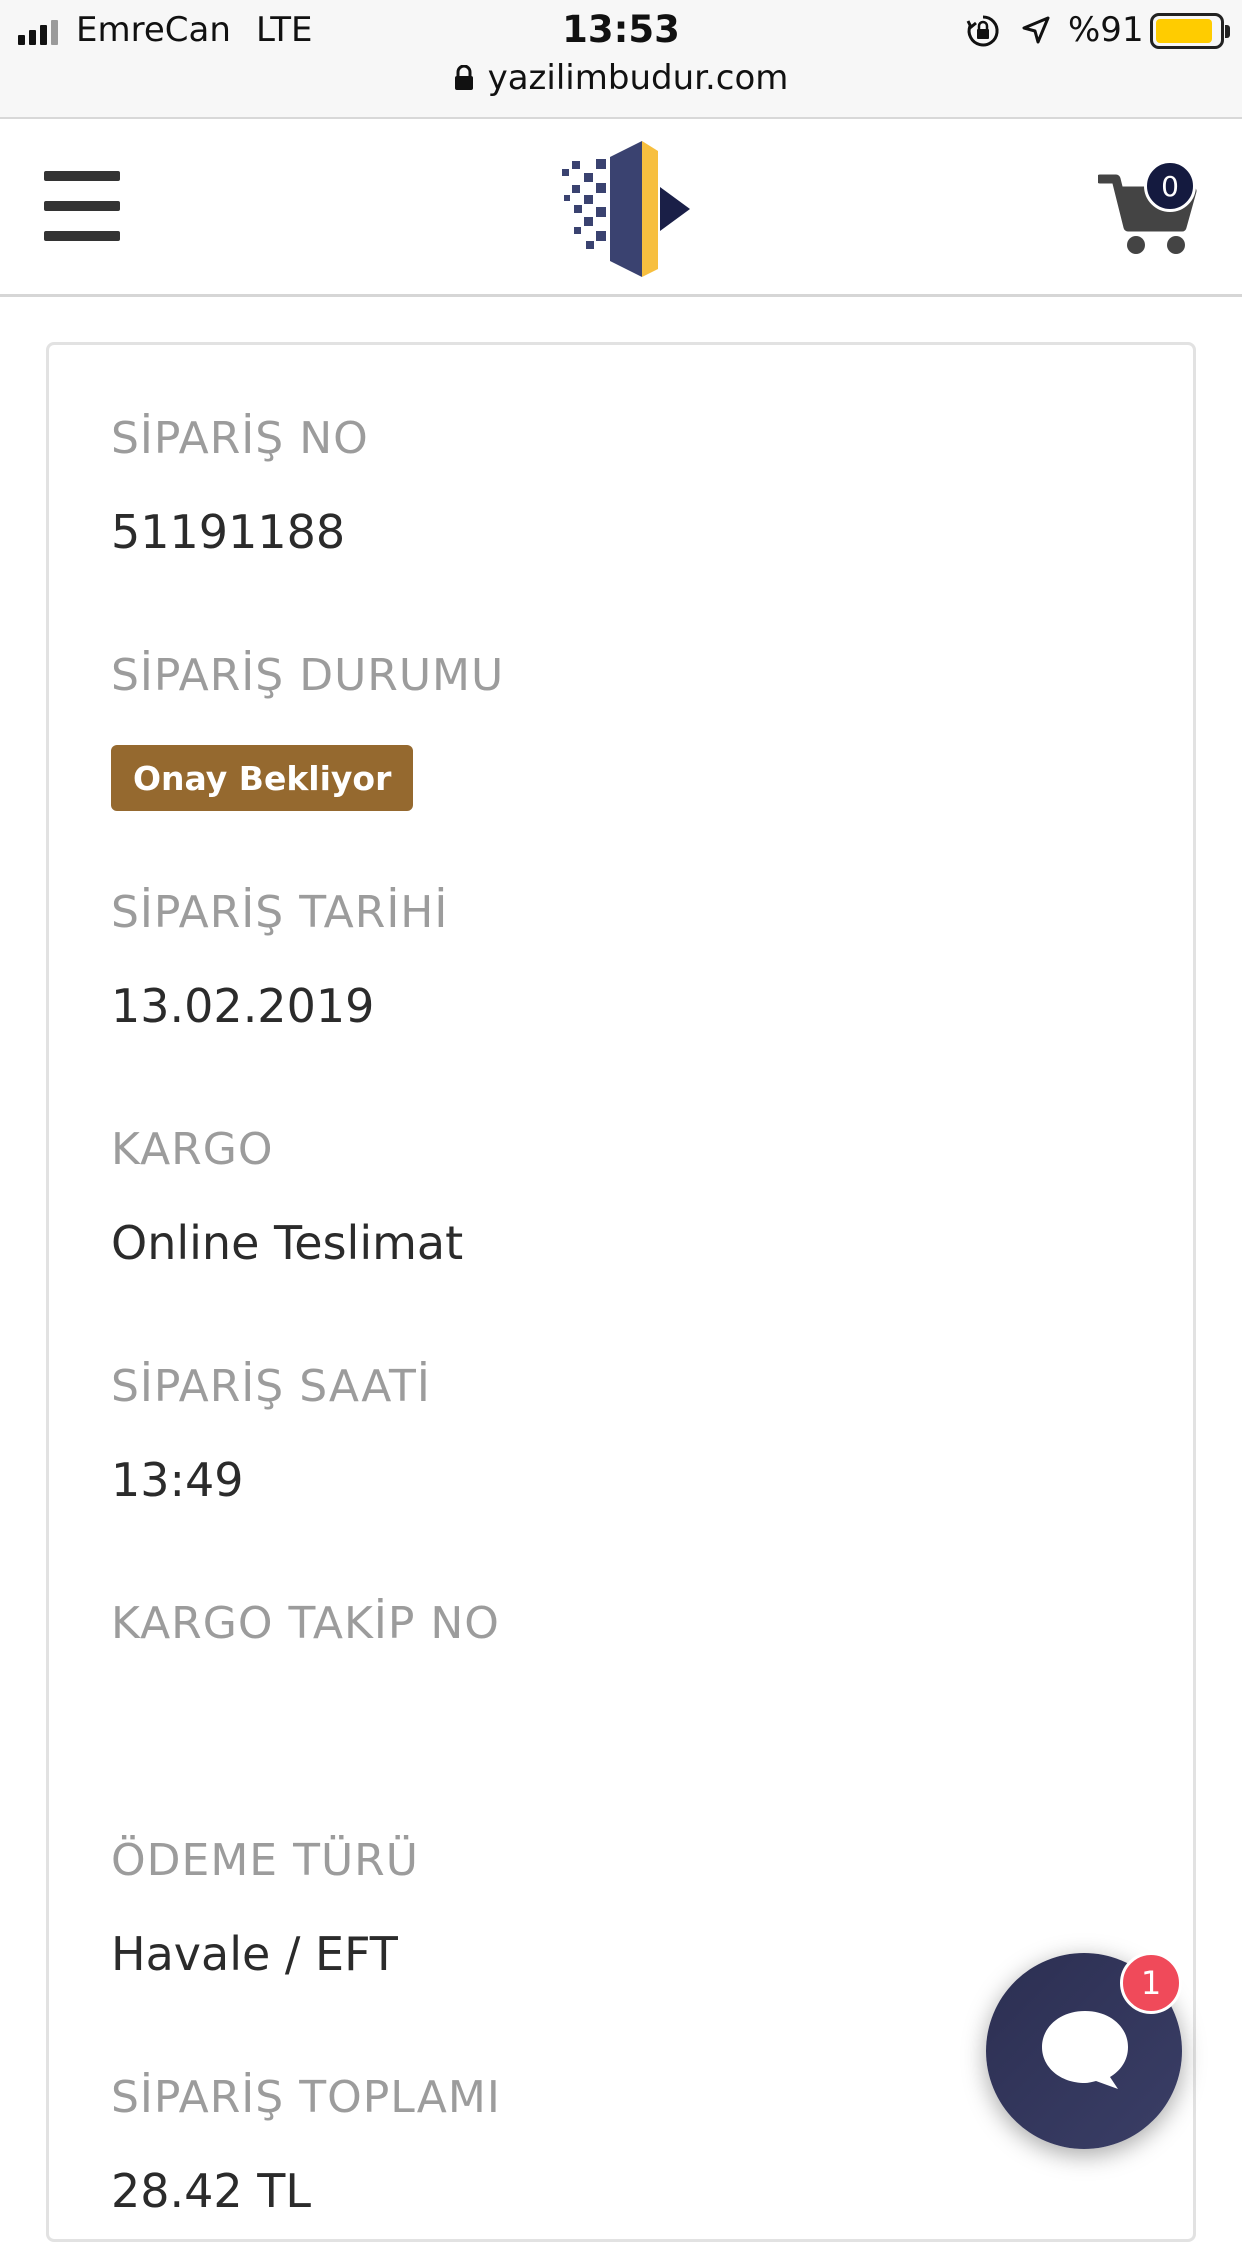 The height and width of the screenshot is (2242, 1242). Describe the element at coordinates (1085, 2050) in the screenshot. I see `chat-bubble-icon` at that location.